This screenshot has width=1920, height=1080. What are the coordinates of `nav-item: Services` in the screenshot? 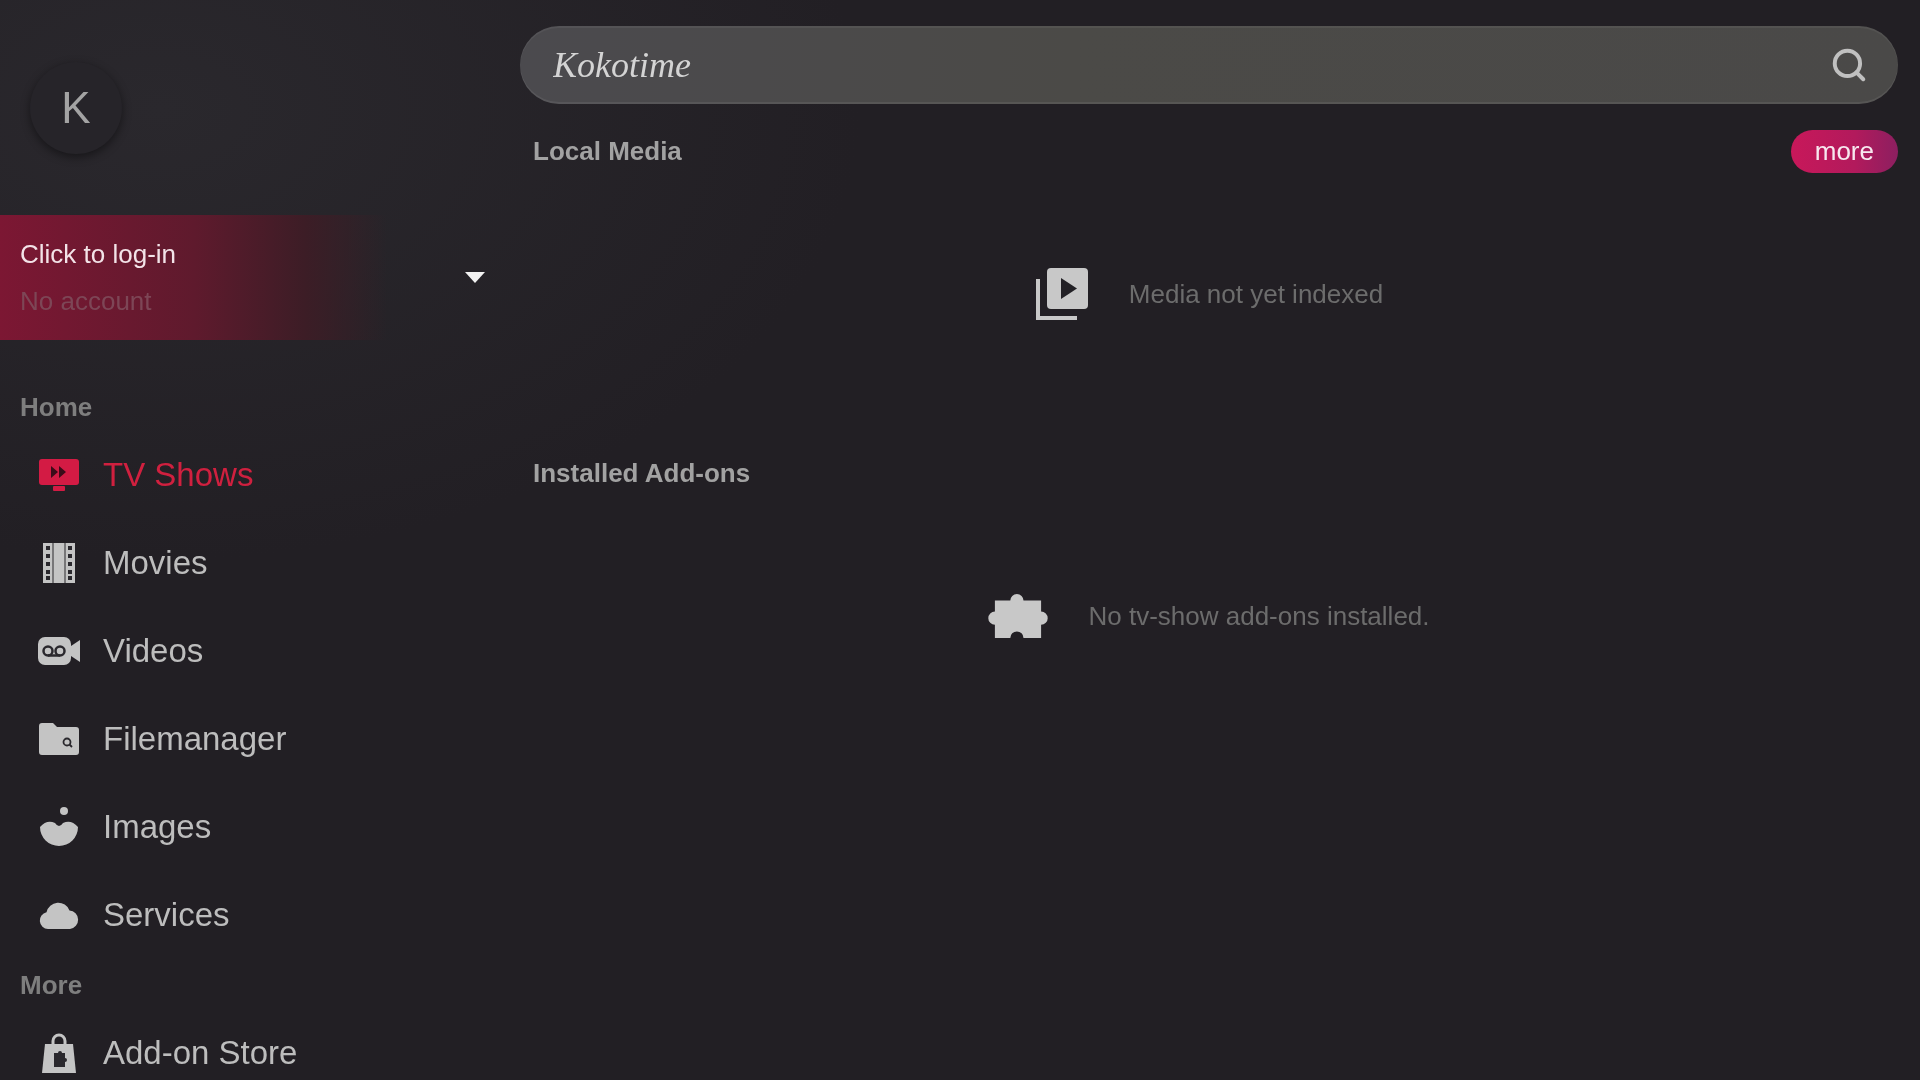 It's located at (140, 915).